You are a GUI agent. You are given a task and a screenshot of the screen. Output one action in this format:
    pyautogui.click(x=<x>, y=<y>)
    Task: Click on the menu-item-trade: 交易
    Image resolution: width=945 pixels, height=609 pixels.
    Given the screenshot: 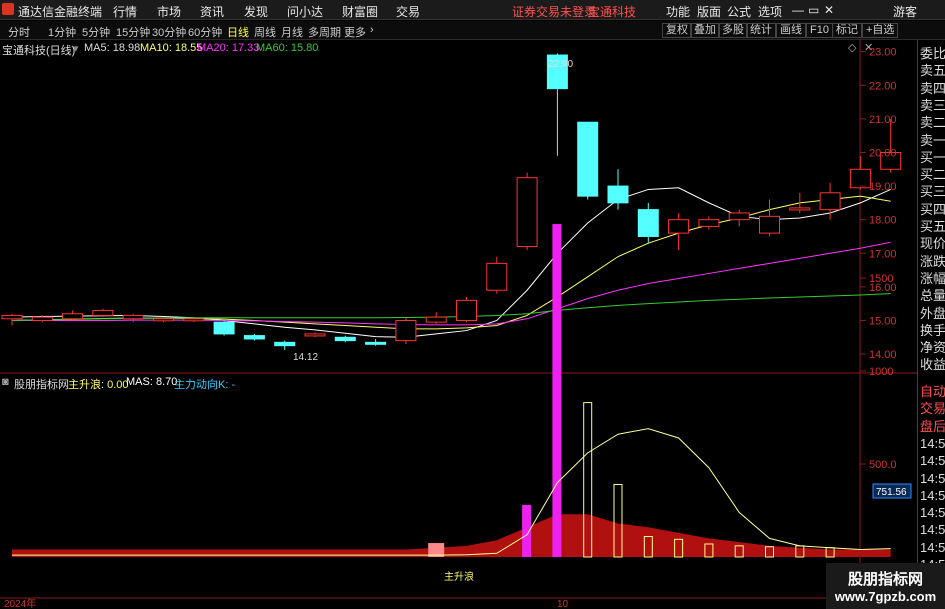 What is the action you would take?
    pyautogui.click(x=408, y=11)
    